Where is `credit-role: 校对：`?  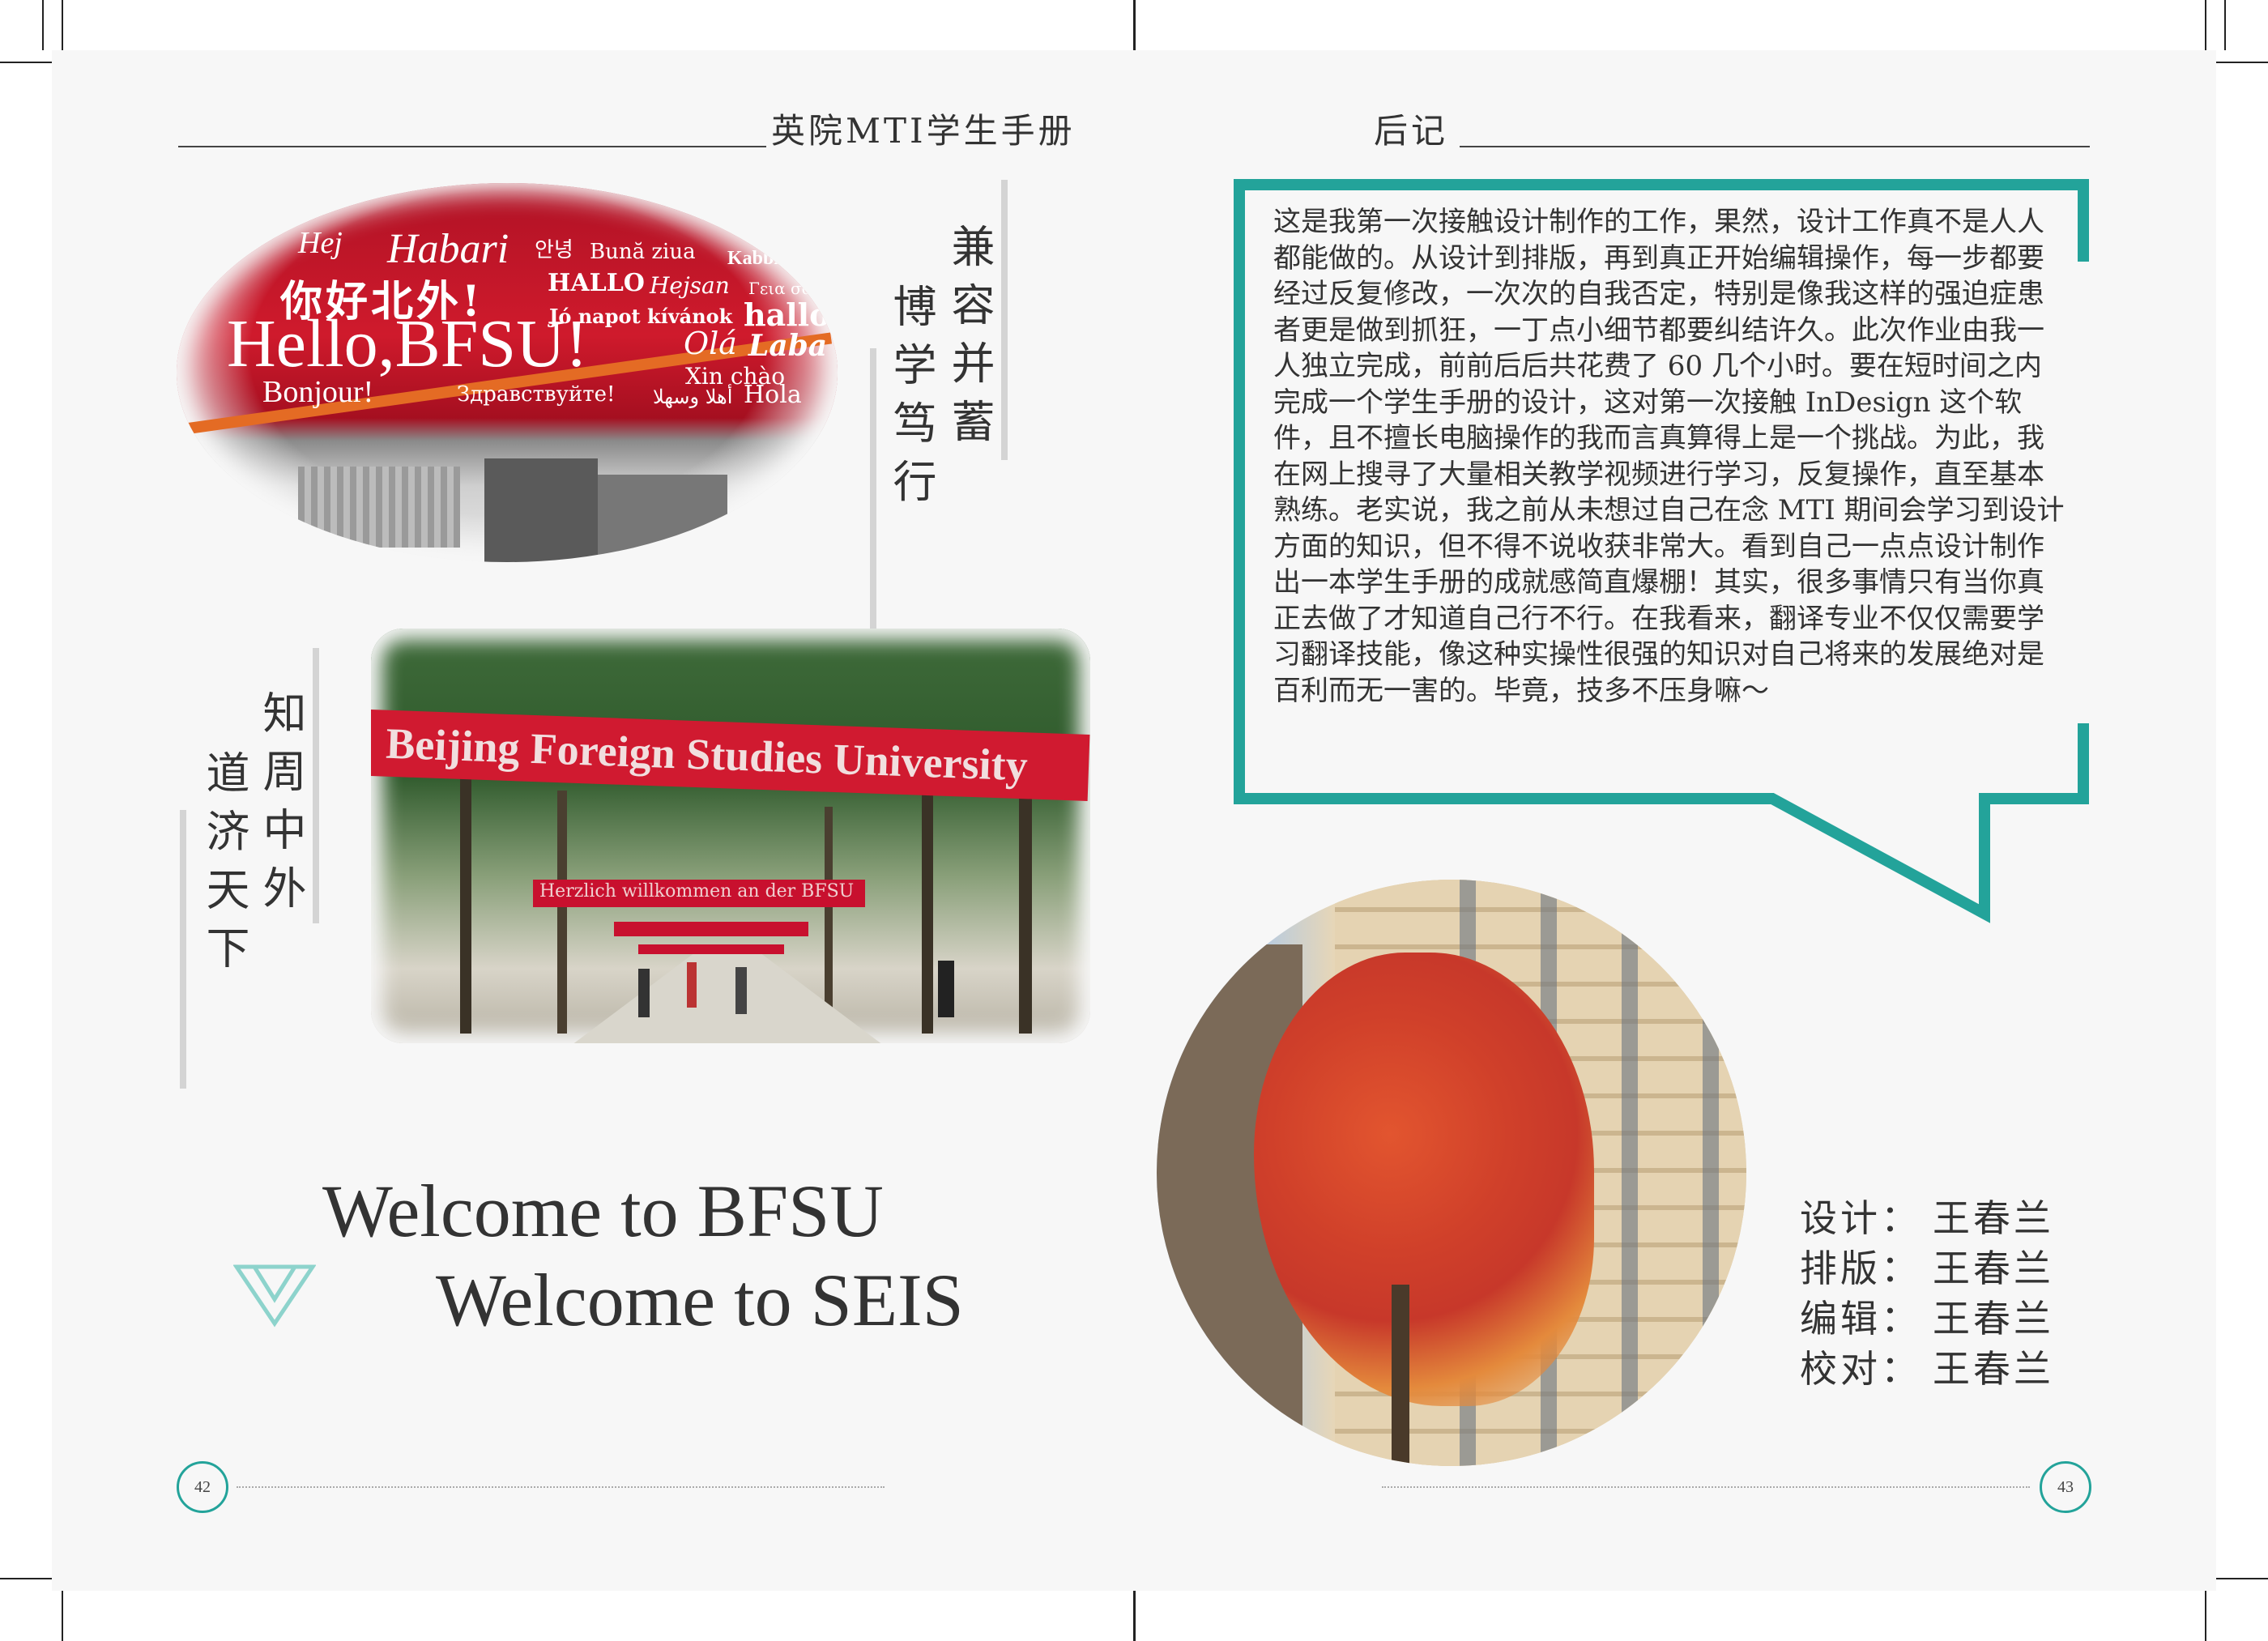
credit-role: 校对： is located at coordinates (1861, 1369).